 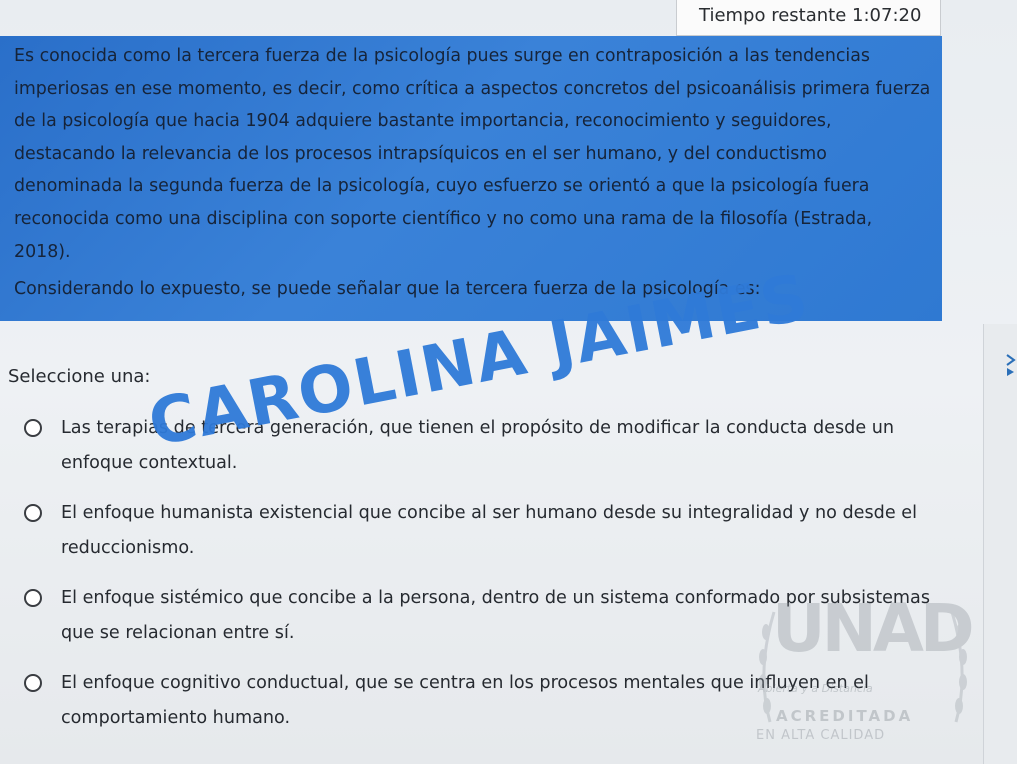 I want to click on time-remaining: Tiempo restante 1:07:20, so click(x=808, y=18).